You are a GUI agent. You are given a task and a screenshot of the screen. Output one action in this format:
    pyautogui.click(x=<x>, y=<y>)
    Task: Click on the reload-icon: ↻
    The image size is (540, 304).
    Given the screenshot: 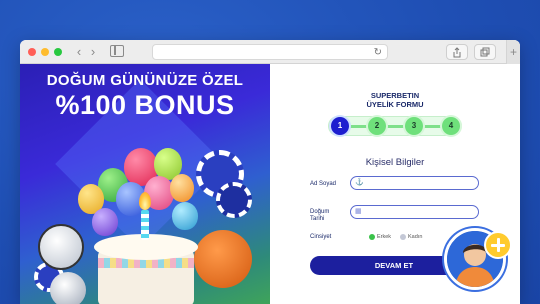 What is the action you would take?
    pyautogui.click(x=378, y=52)
    